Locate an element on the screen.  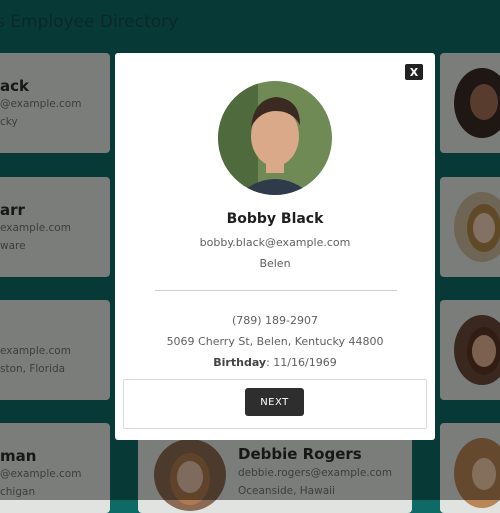
employee-avatar is located at coordinates (275, 138).